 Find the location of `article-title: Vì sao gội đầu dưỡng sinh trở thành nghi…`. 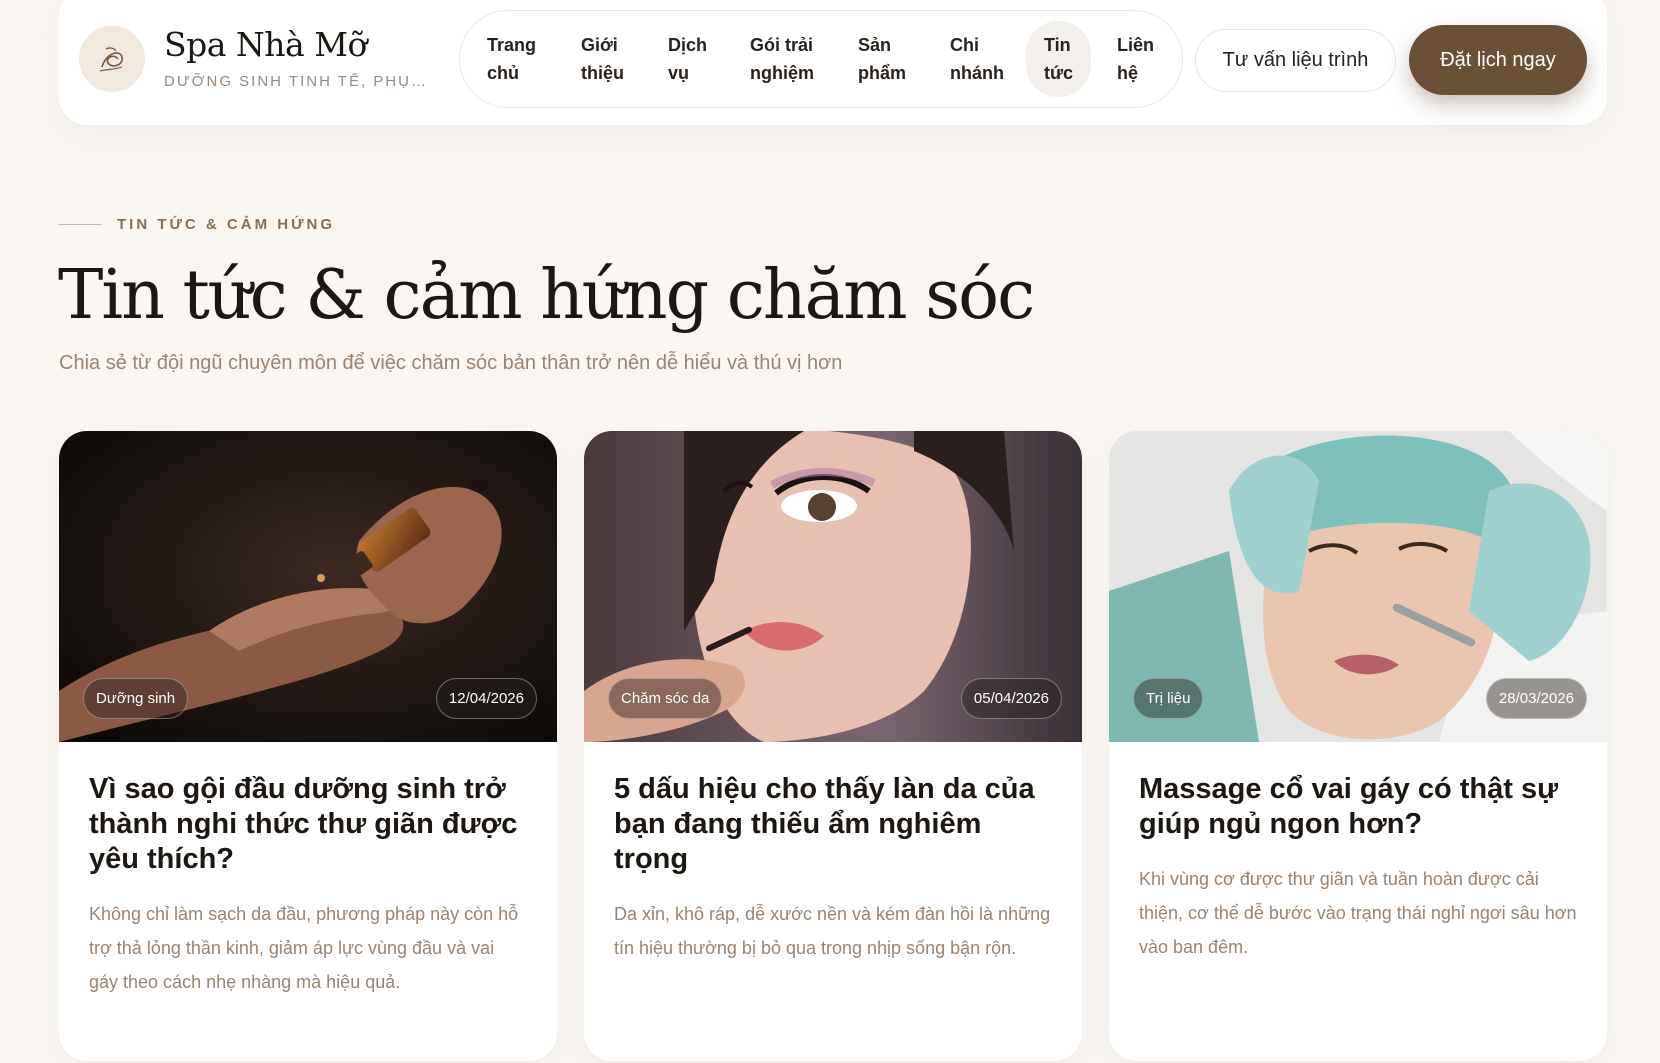

article-title: Vì sao gội đầu dưỡng sinh trở thành nghi… is located at coordinates (308, 824).